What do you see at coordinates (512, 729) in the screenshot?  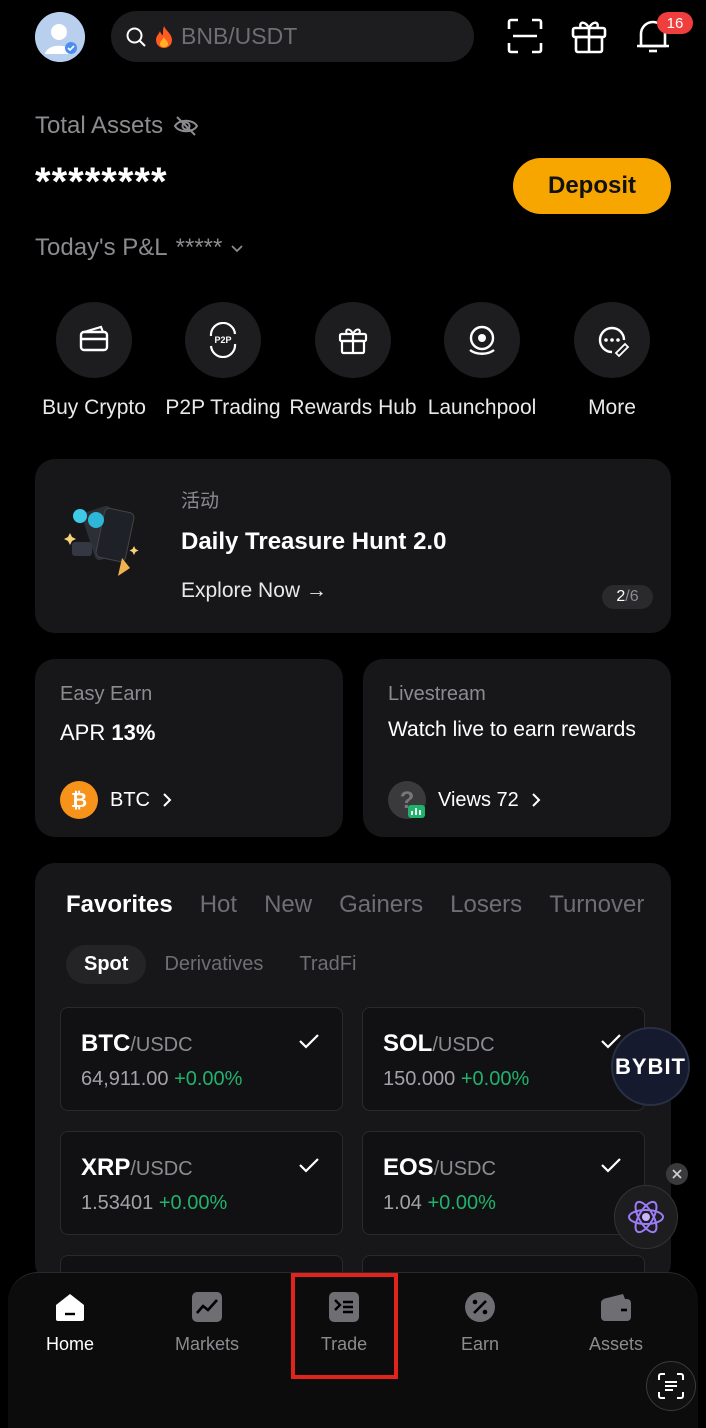 I see `livestream-text: Watch live to earn rewards` at bounding box center [512, 729].